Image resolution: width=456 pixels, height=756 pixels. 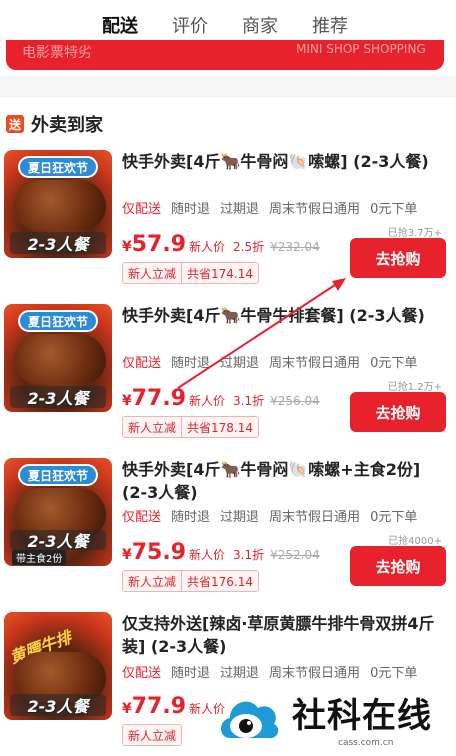 What do you see at coordinates (295, 555) in the screenshot?
I see `original-price: ¥252.04` at bounding box center [295, 555].